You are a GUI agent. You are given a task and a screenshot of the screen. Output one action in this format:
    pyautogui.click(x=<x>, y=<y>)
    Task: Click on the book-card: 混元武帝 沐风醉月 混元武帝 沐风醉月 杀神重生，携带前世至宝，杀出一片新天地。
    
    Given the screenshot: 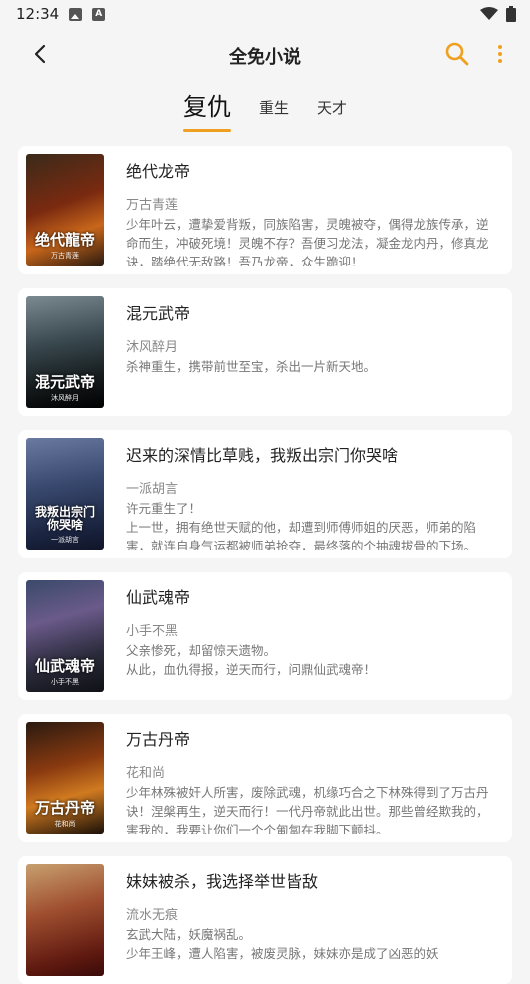 What is the action you would take?
    pyautogui.click(x=265, y=352)
    